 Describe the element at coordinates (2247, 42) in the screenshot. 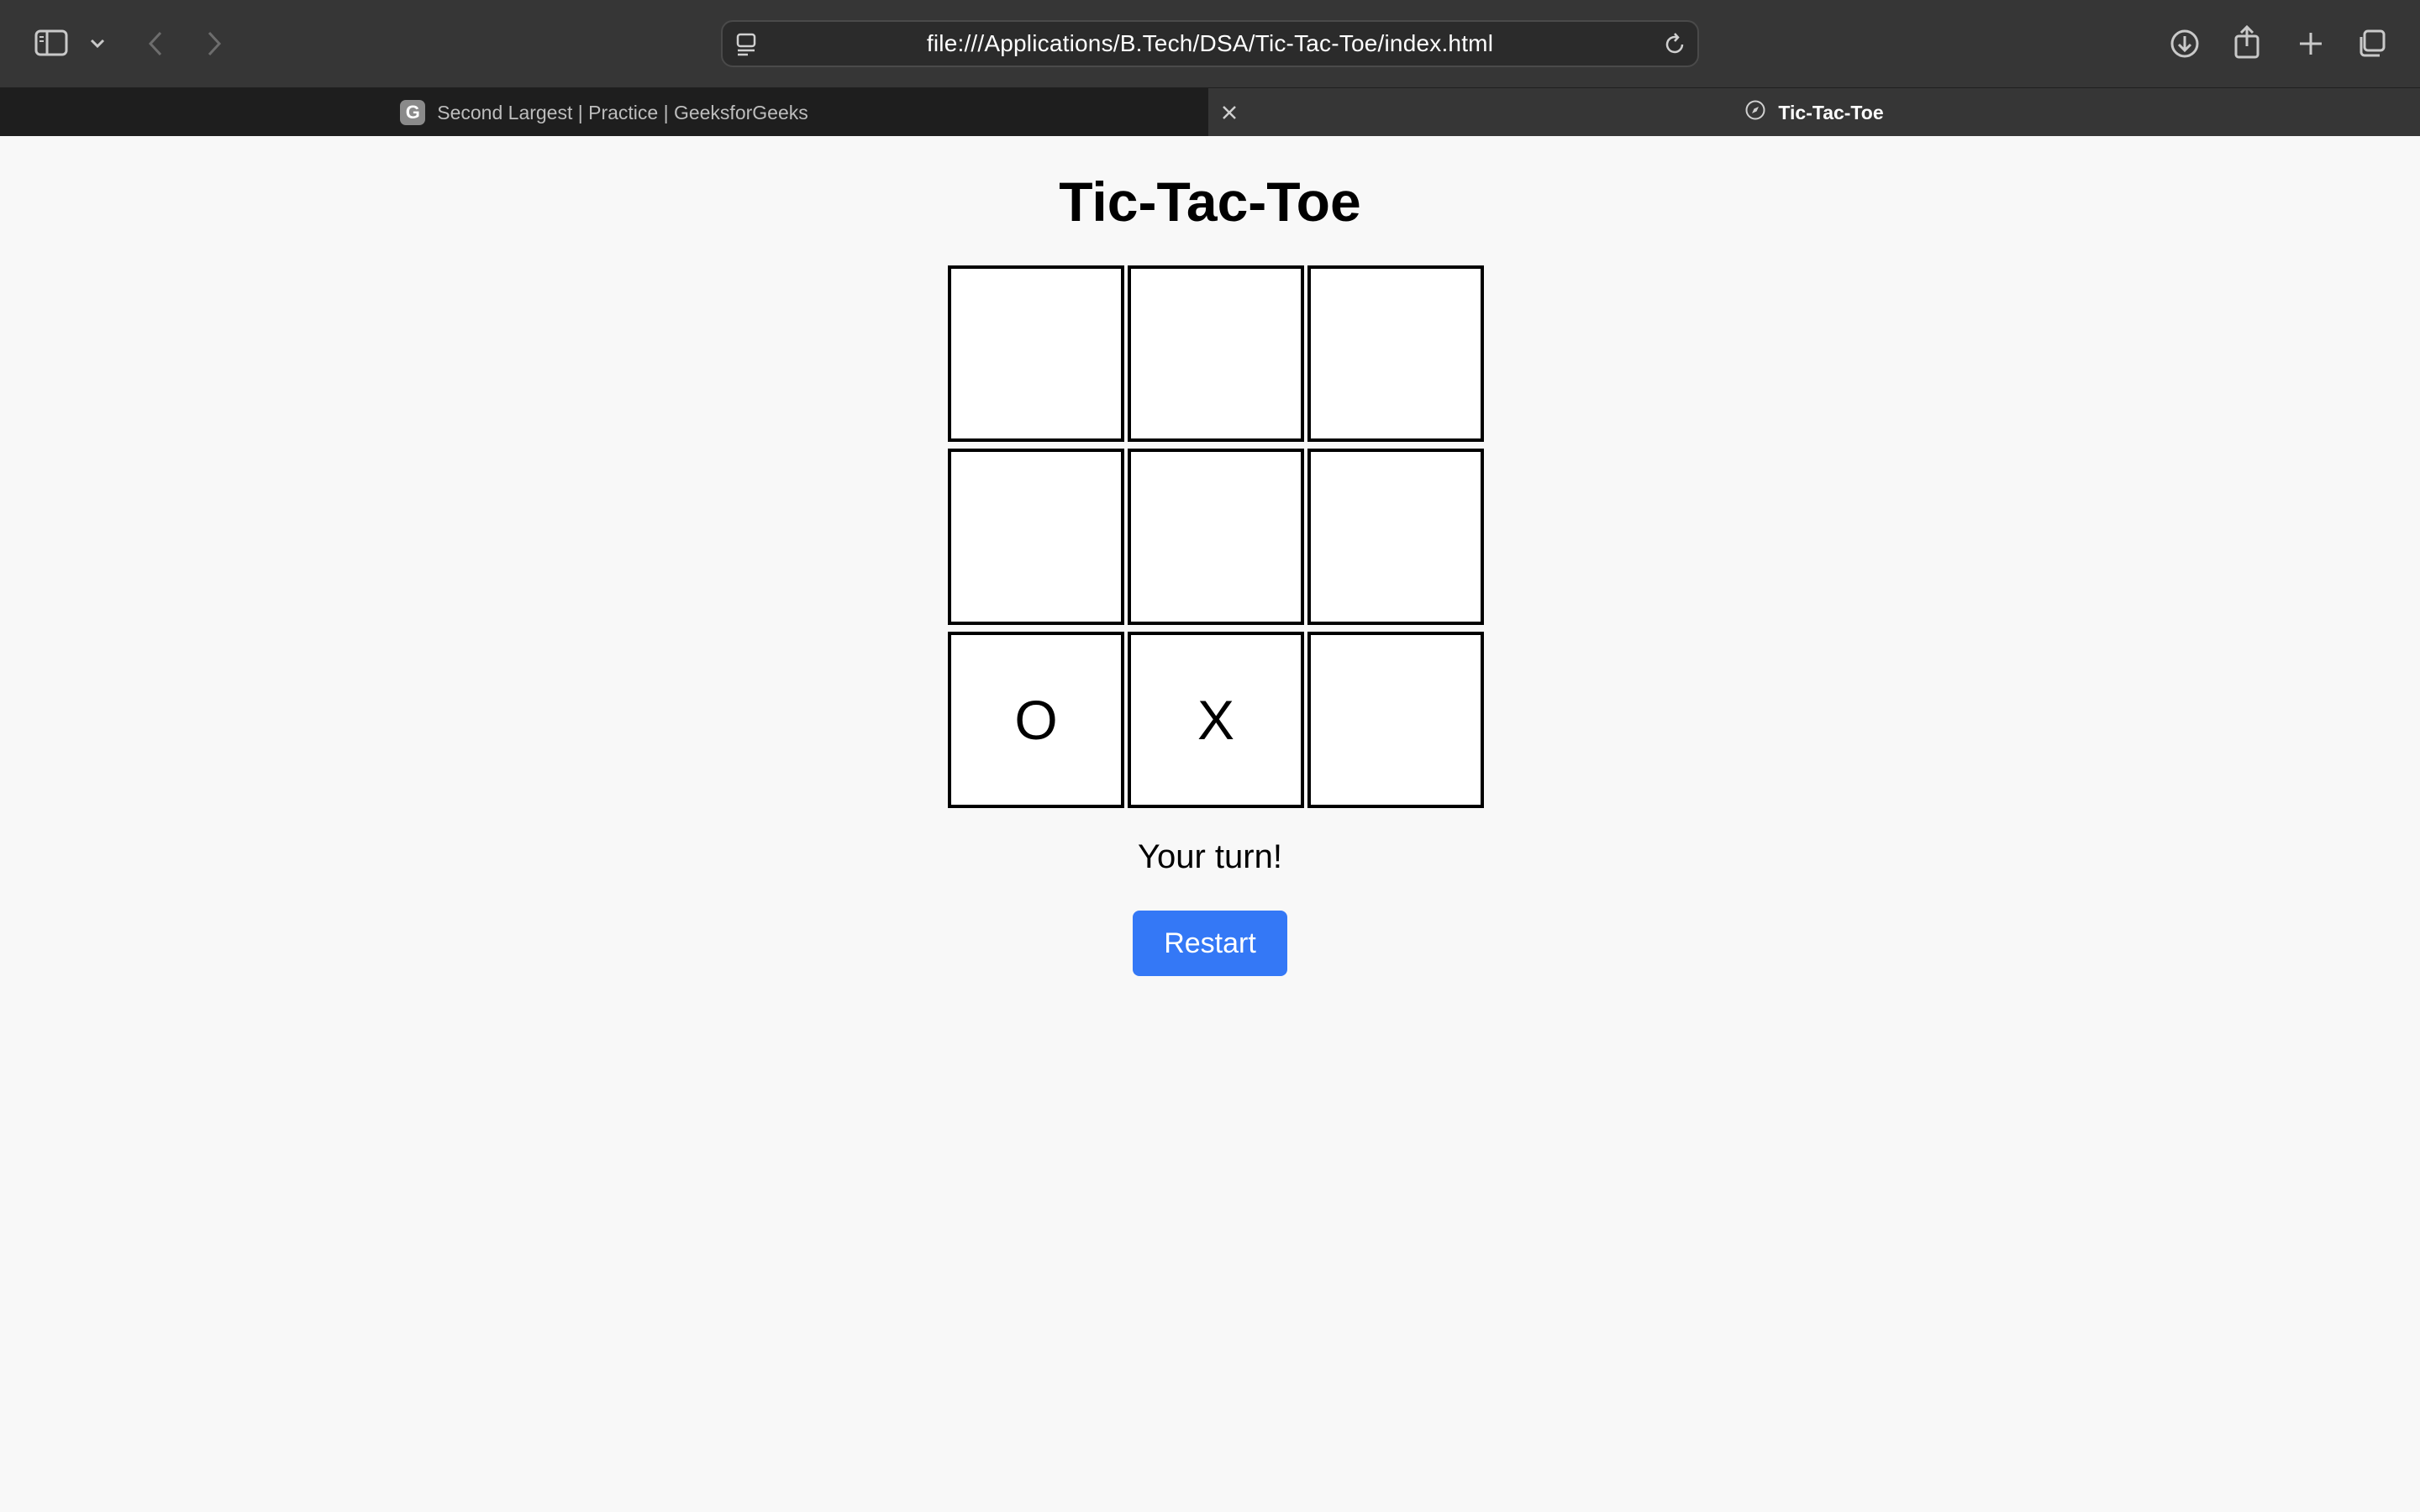

I see `share-icon` at that location.